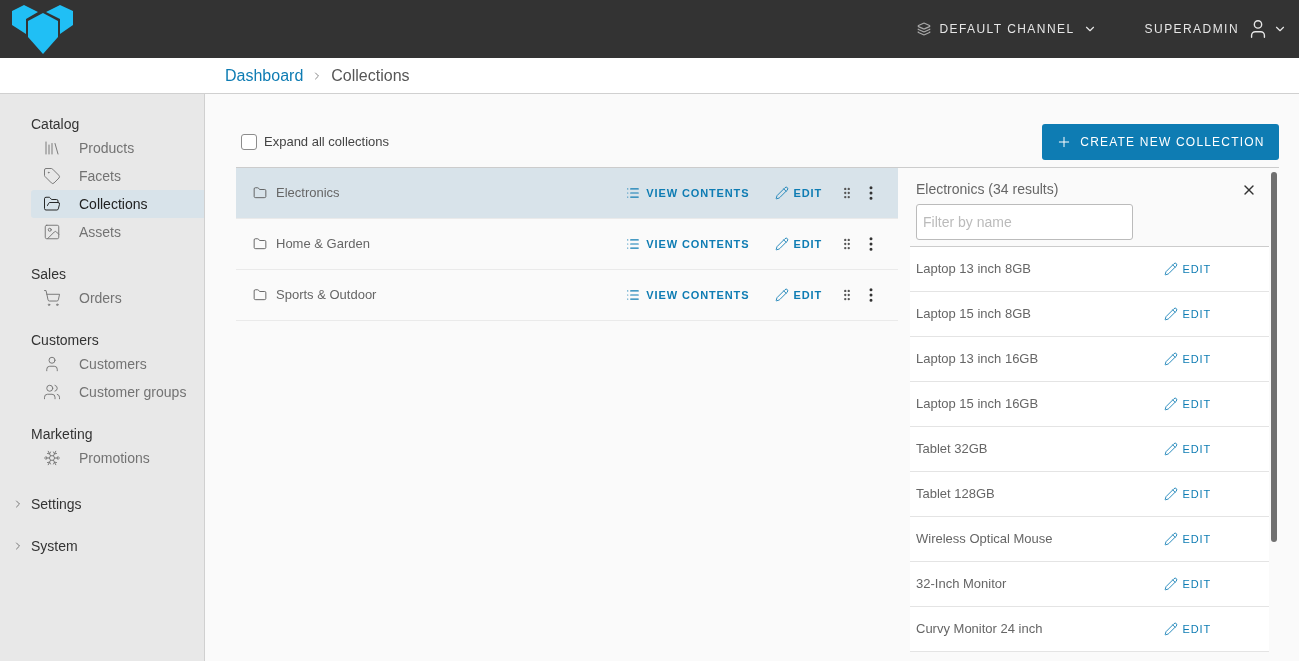 The width and height of the screenshot is (1299, 661). Describe the element at coordinates (1160, 142) in the screenshot. I see `create-collection-button: CREATE NEW COLLECTION` at that location.